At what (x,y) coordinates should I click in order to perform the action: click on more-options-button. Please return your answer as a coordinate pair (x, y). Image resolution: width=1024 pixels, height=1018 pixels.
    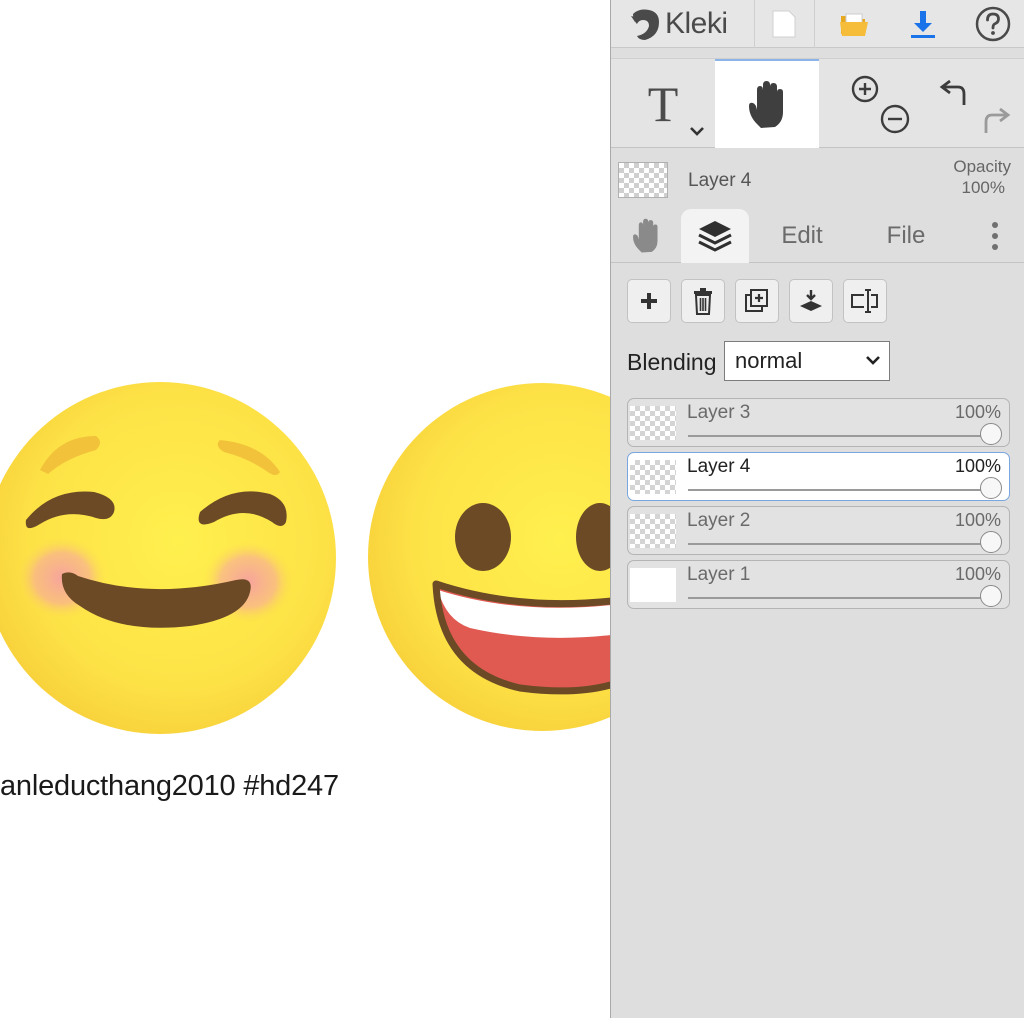
    Looking at the image, I should click on (995, 236).